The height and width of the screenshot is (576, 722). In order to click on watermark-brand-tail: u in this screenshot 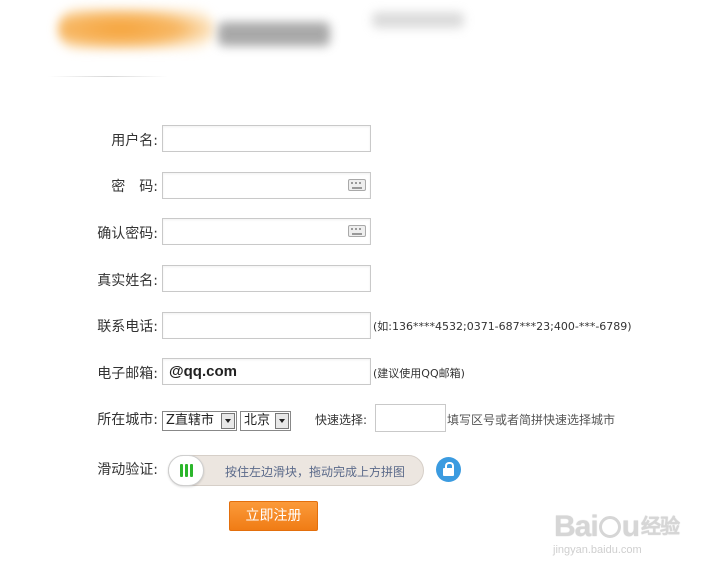, I will do `click(630, 526)`.